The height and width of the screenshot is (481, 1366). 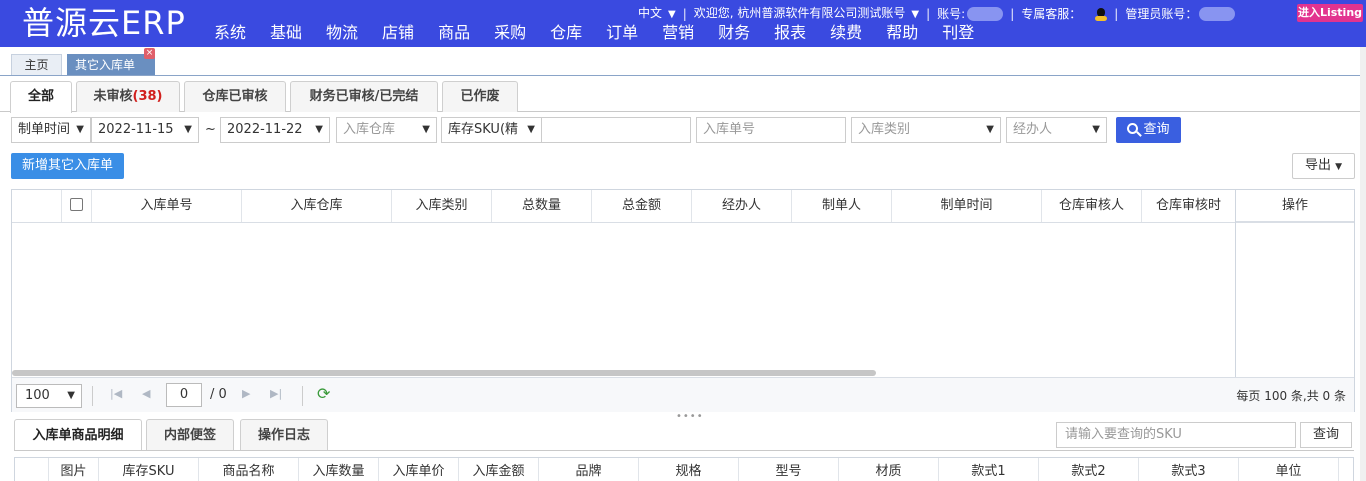 What do you see at coordinates (275, 130) in the screenshot?
I see `date-to-picker: 2022-11-22 ▼` at bounding box center [275, 130].